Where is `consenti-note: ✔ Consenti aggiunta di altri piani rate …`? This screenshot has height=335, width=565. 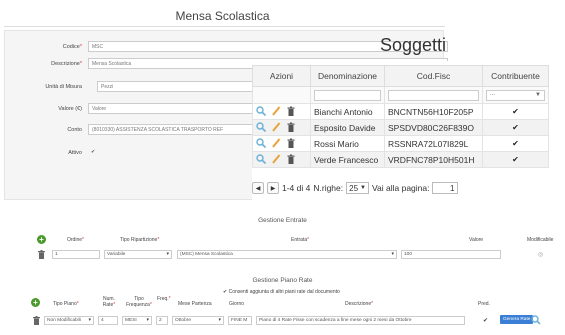 consenti-note: ✔ Consenti aggiunta di altri piani rate … is located at coordinates (281, 292).